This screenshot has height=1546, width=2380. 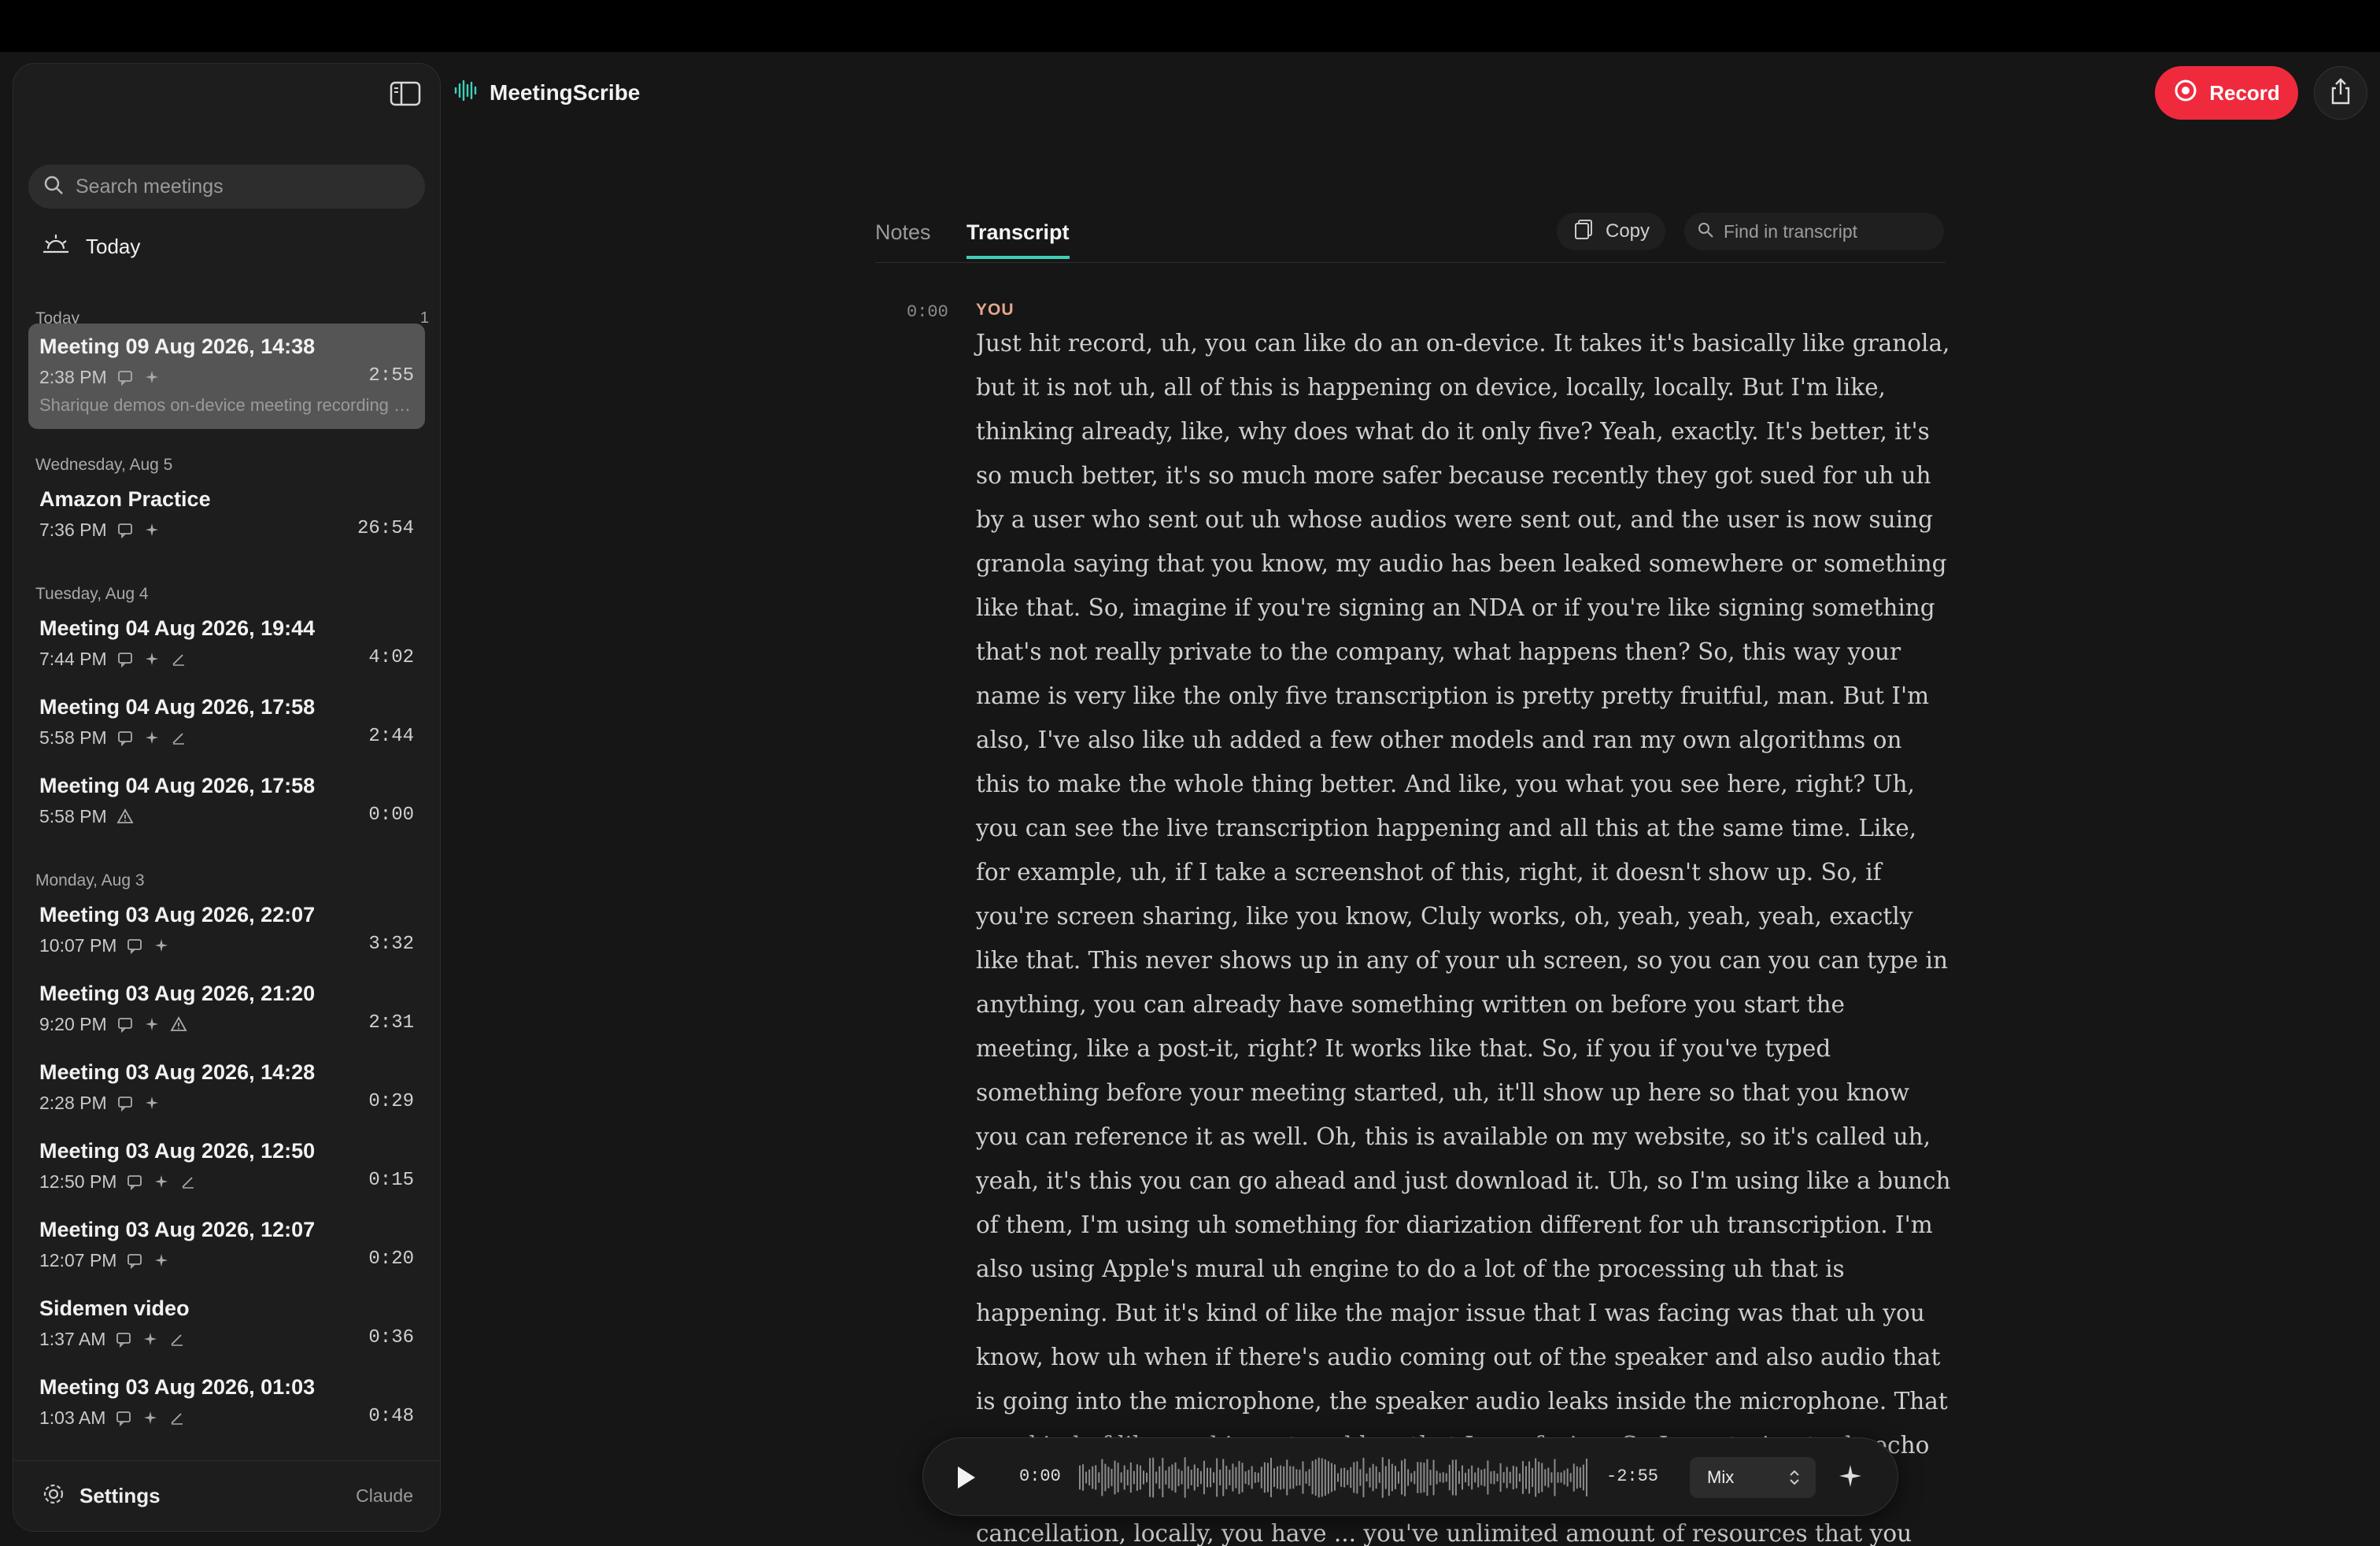 What do you see at coordinates (391, 944) in the screenshot?
I see `meeting-duration: 3:32` at bounding box center [391, 944].